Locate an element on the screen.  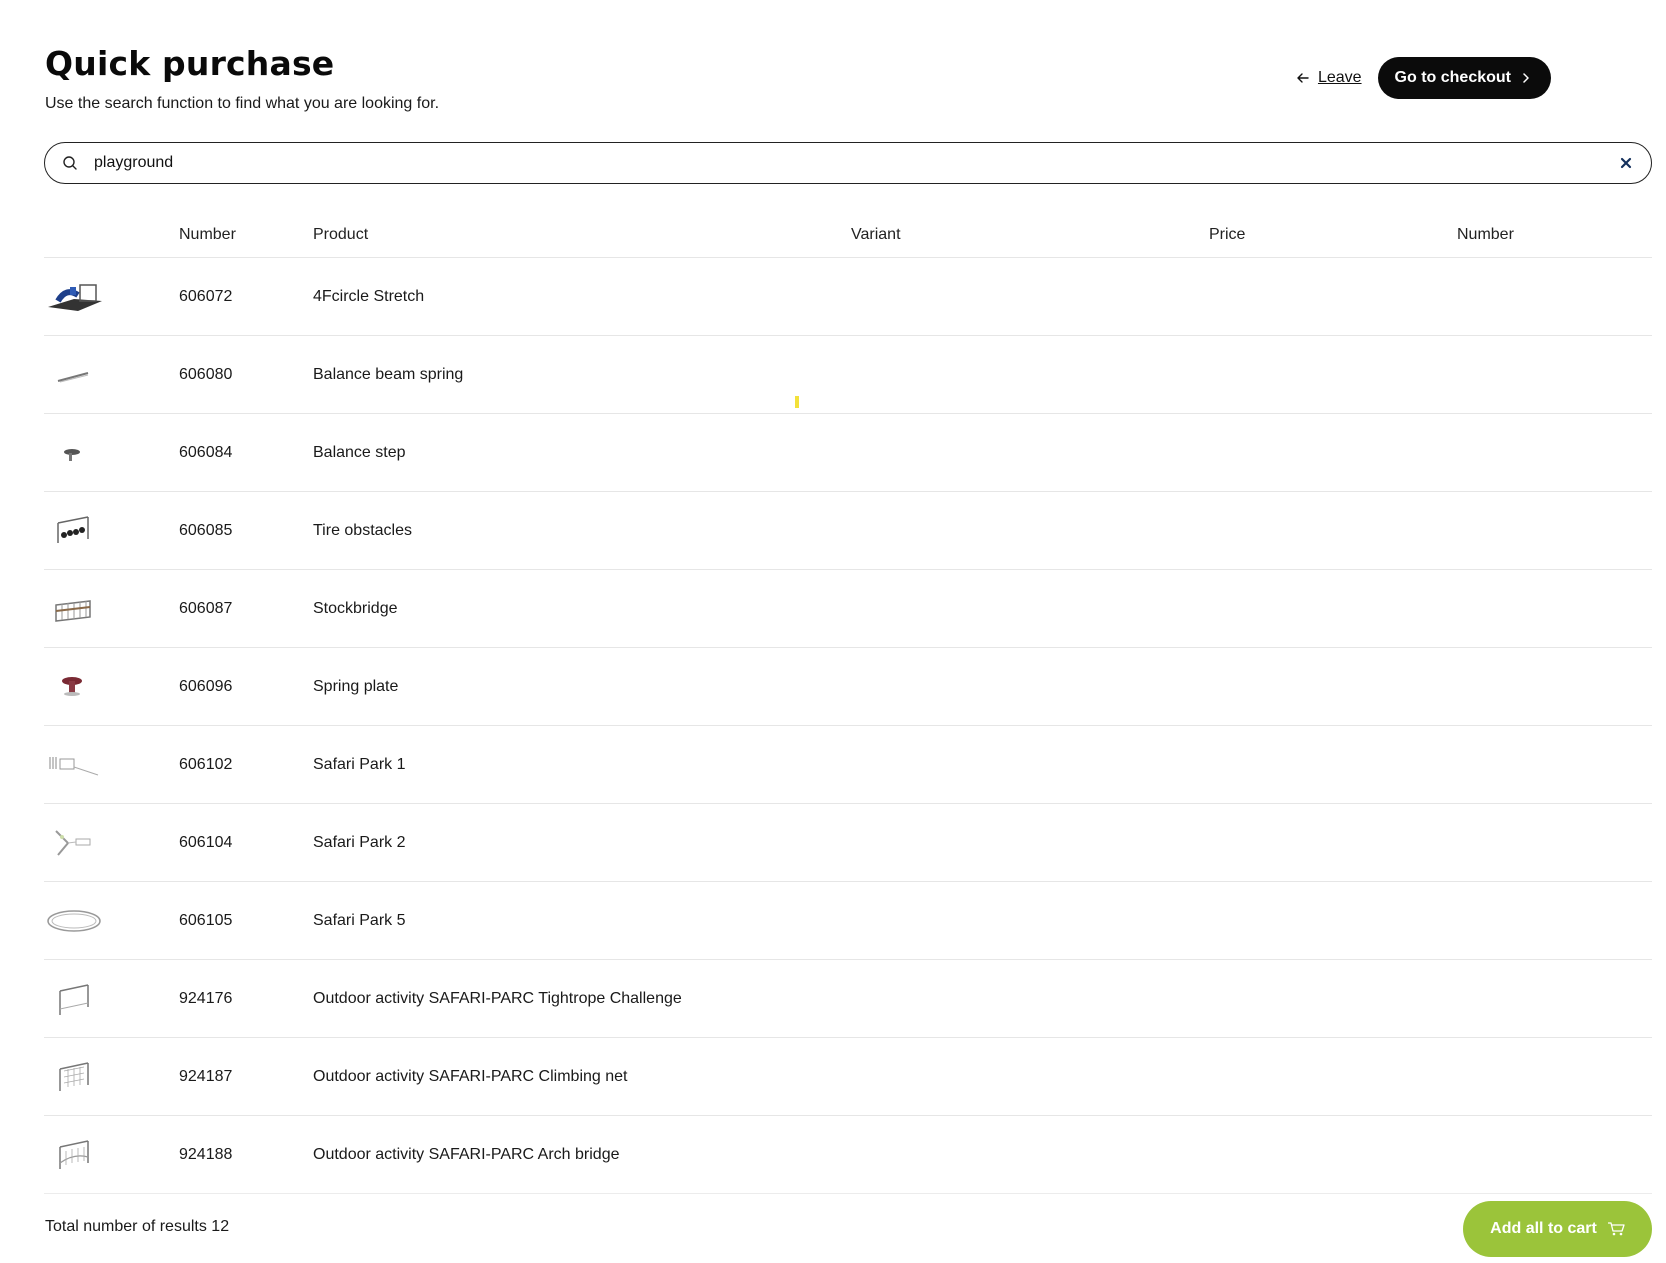
table-row: 606104 Safari Park 2 is located at coordinates (848, 843).